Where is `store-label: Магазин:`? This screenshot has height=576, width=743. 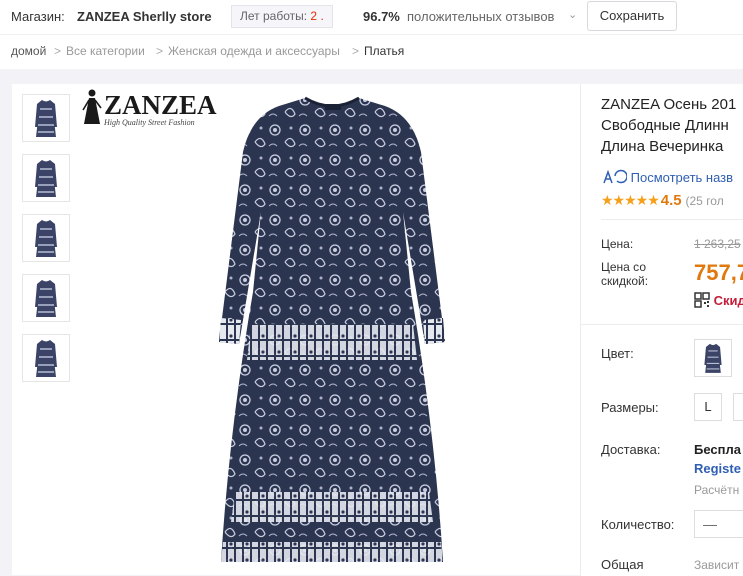 store-label: Магазин: is located at coordinates (38, 16).